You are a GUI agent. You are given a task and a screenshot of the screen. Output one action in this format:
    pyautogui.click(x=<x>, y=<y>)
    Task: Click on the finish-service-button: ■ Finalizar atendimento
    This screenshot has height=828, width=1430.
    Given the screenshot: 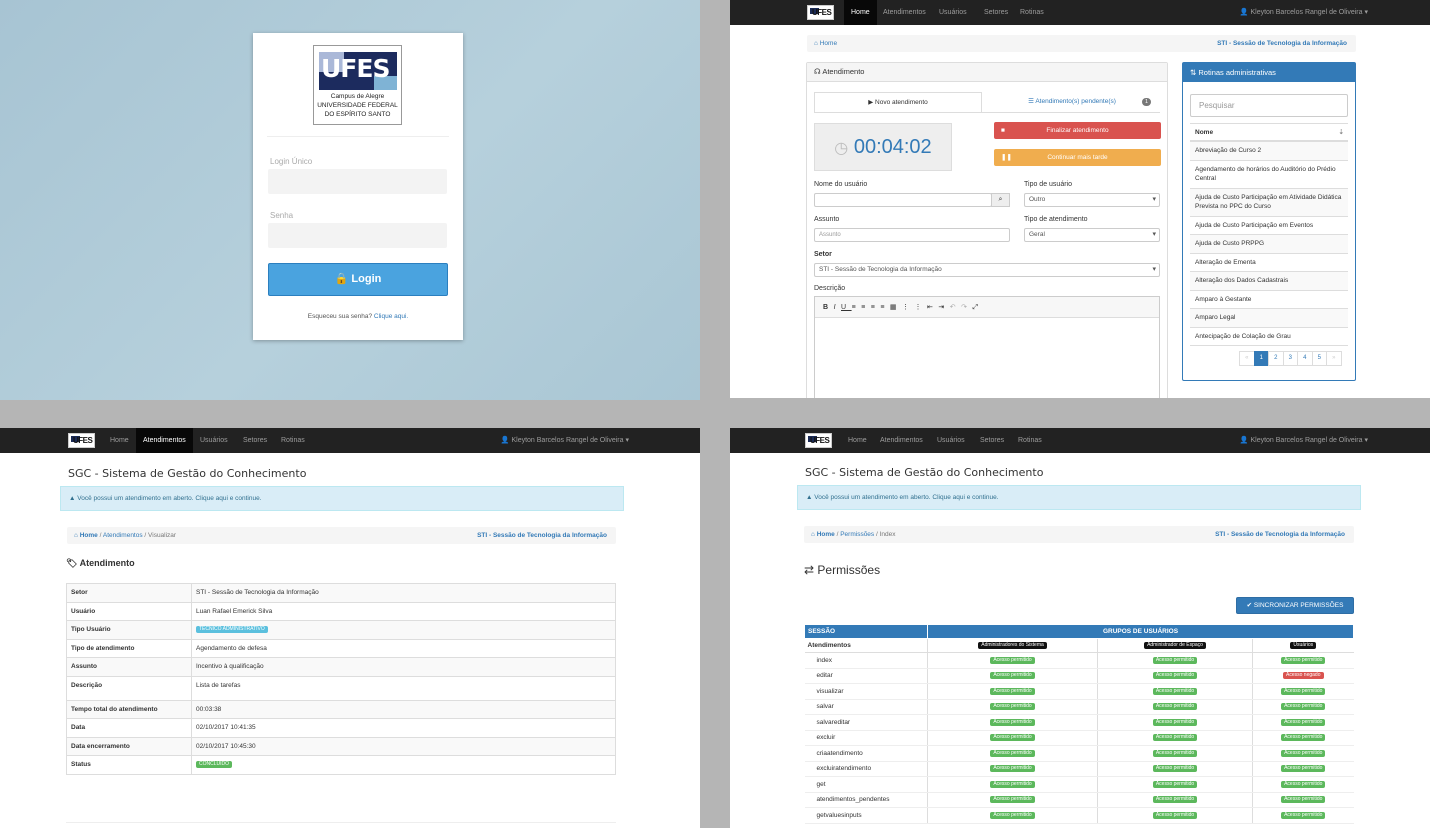 What is the action you would take?
    pyautogui.click(x=1077, y=130)
    